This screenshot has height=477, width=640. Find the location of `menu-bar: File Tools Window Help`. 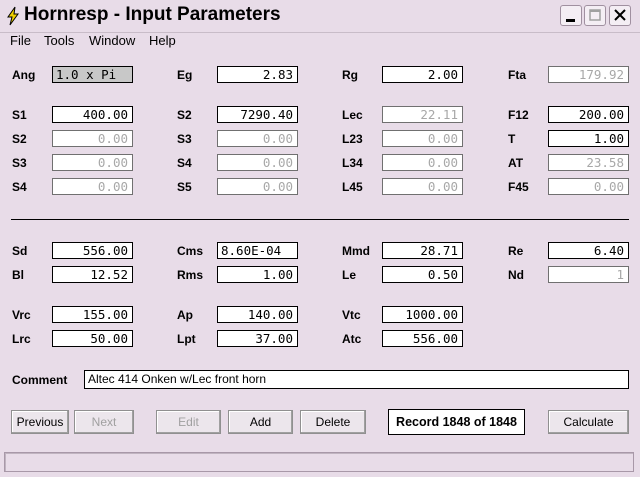

menu-bar: File Tools Window Help is located at coordinates (320, 41).